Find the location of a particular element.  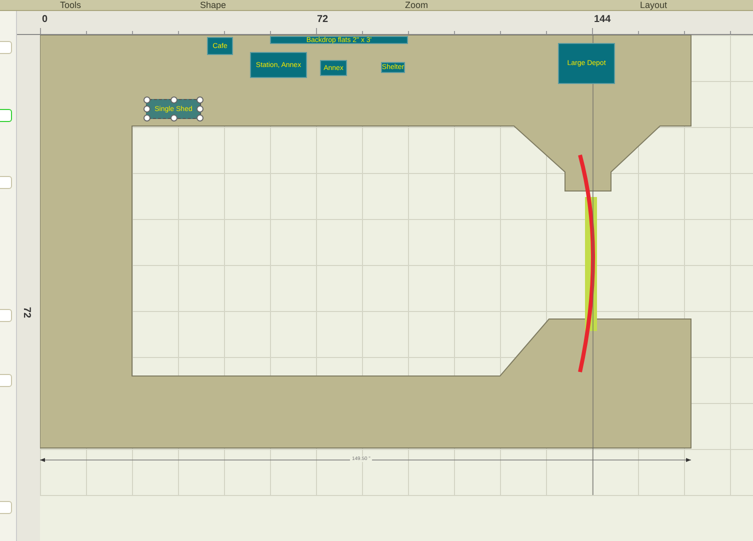

toolbar-group-label: Shape is located at coordinates (213, 5).